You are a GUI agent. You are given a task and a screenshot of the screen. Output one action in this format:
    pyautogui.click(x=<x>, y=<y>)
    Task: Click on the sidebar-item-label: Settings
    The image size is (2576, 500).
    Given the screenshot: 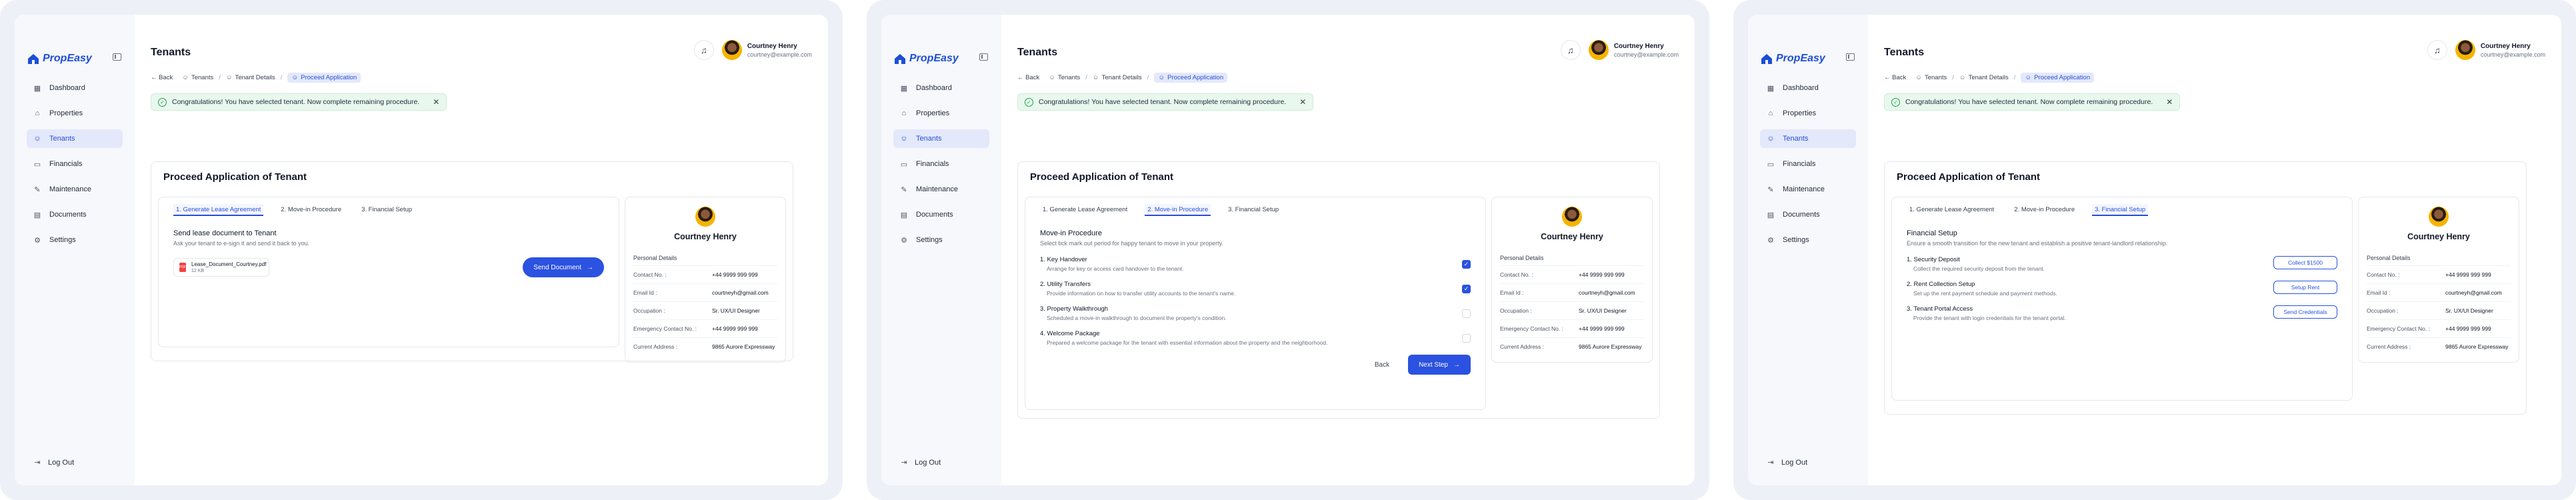 What is the action you would take?
    pyautogui.click(x=929, y=240)
    